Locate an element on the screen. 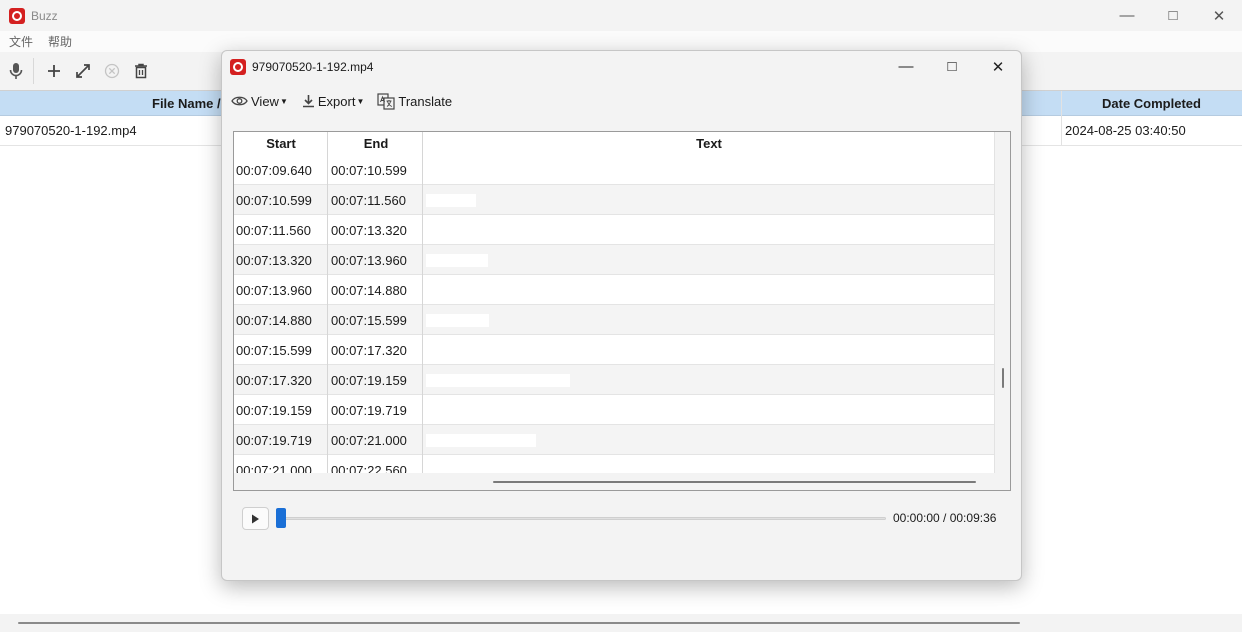 The height and width of the screenshot is (632, 1242). cancel-icon is located at coordinates (112, 71).